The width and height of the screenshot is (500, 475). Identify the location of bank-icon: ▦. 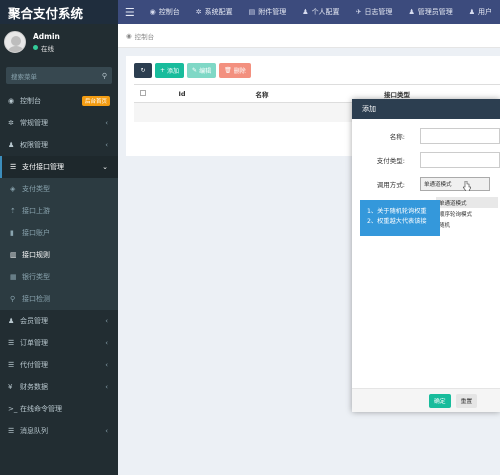
(13, 277).